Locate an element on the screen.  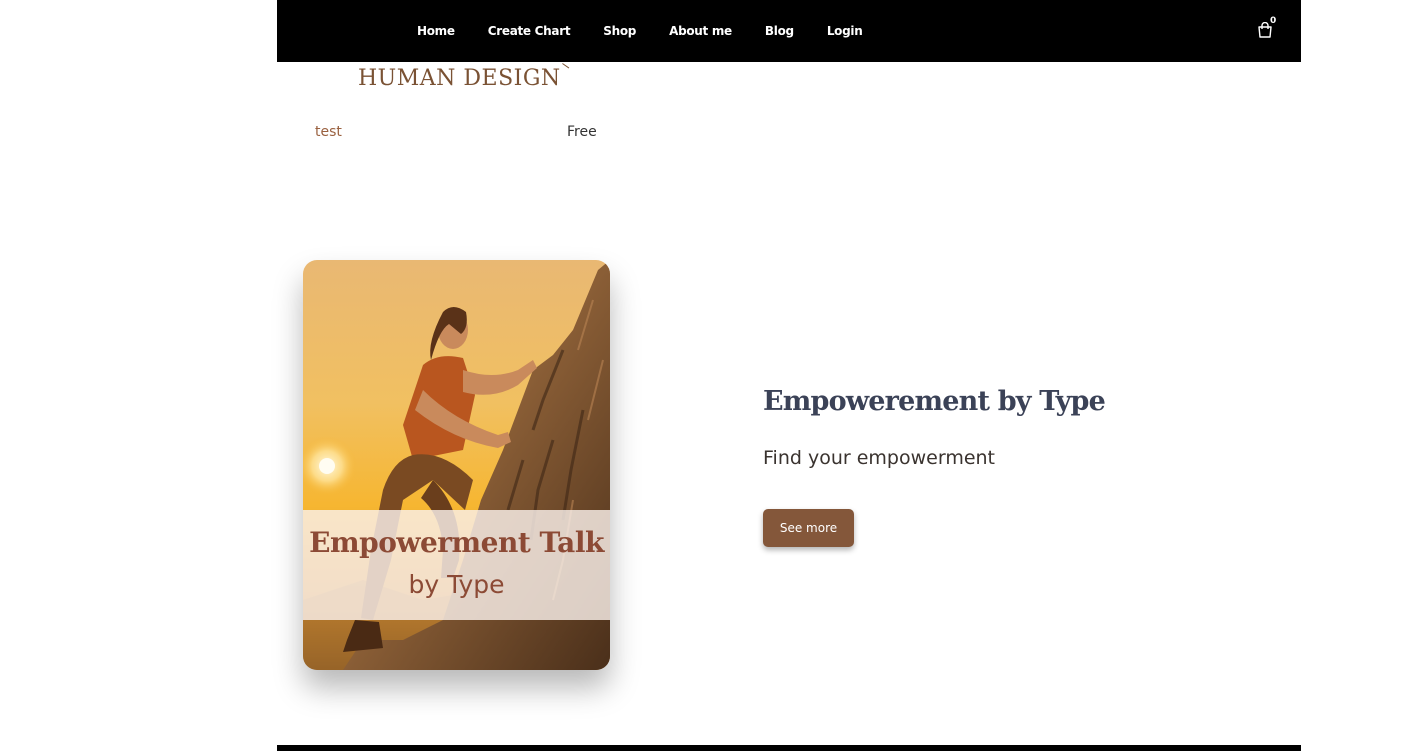
nav-home: Home is located at coordinates (436, 31).